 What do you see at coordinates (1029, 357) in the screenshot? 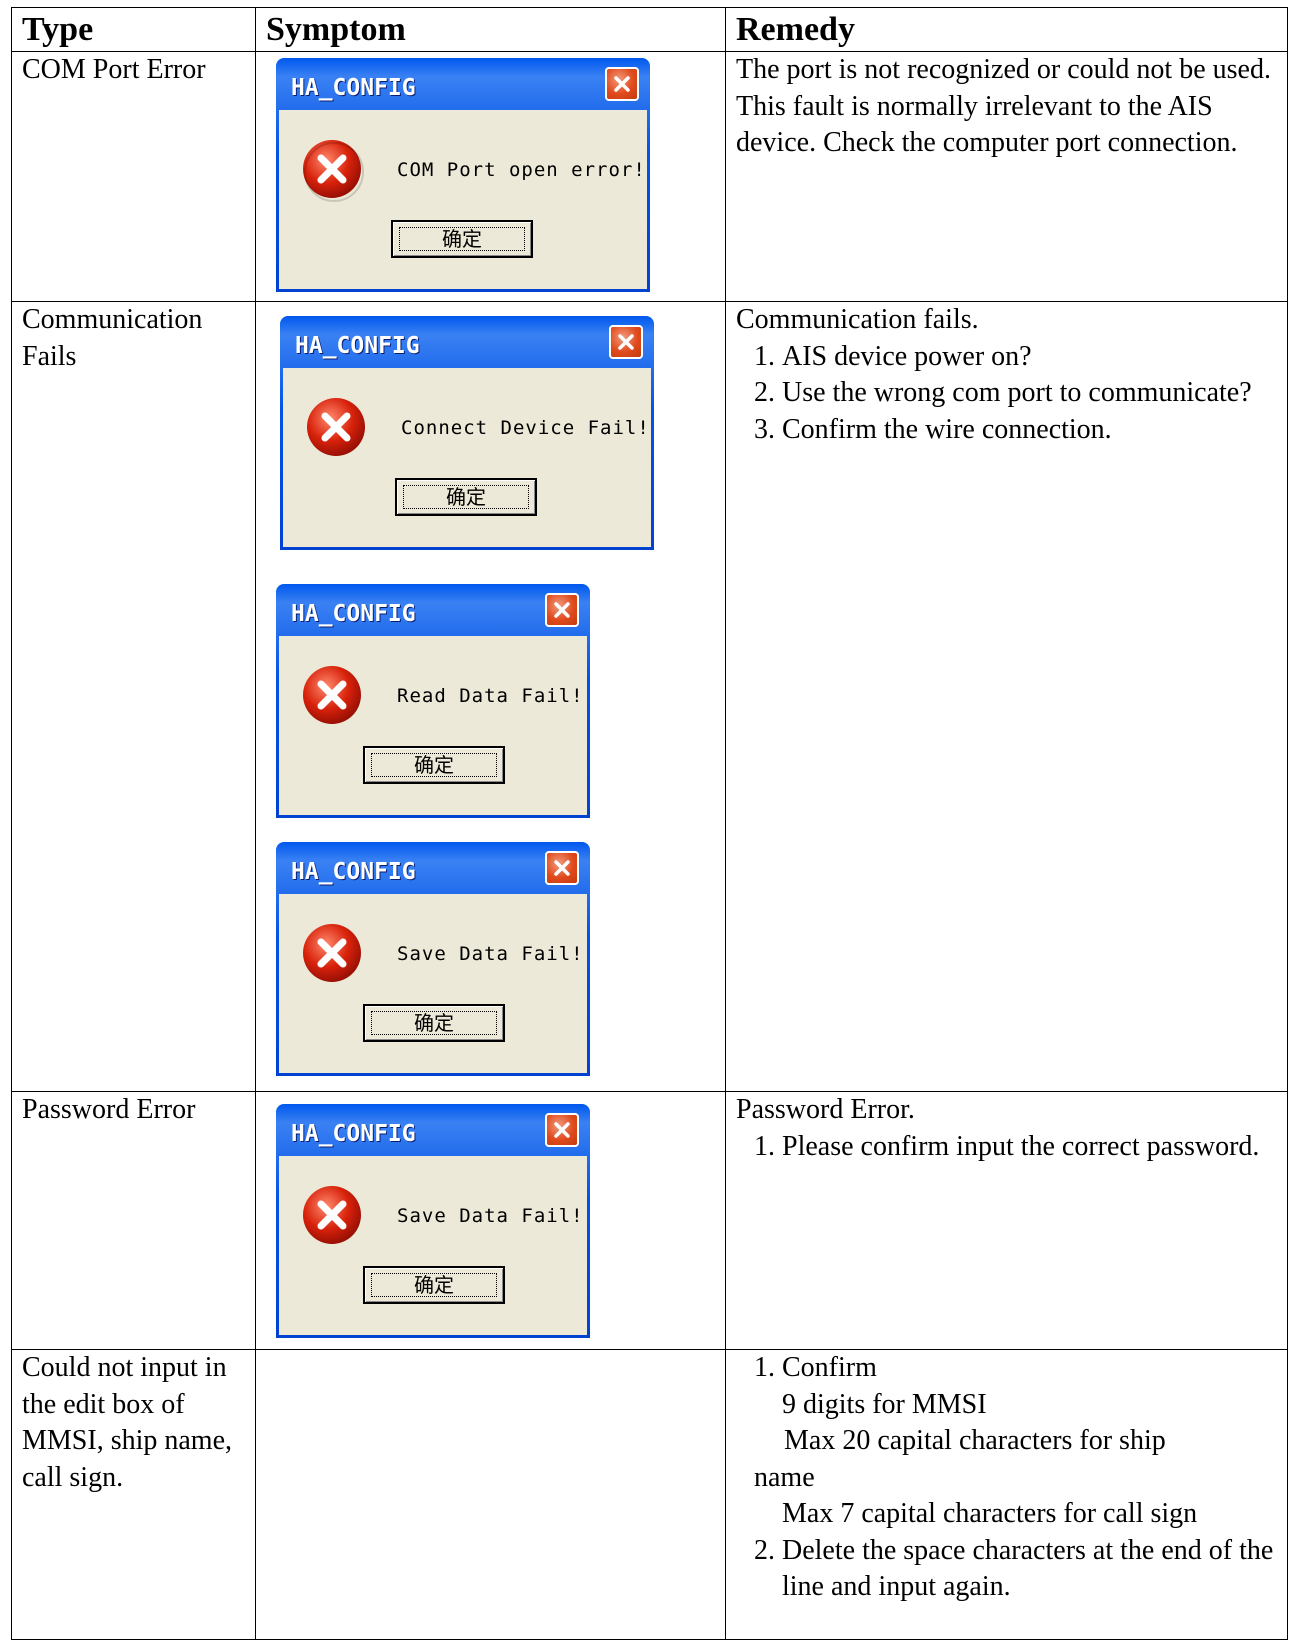
I see `list-item: AIS device power on?` at bounding box center [1029, 357].